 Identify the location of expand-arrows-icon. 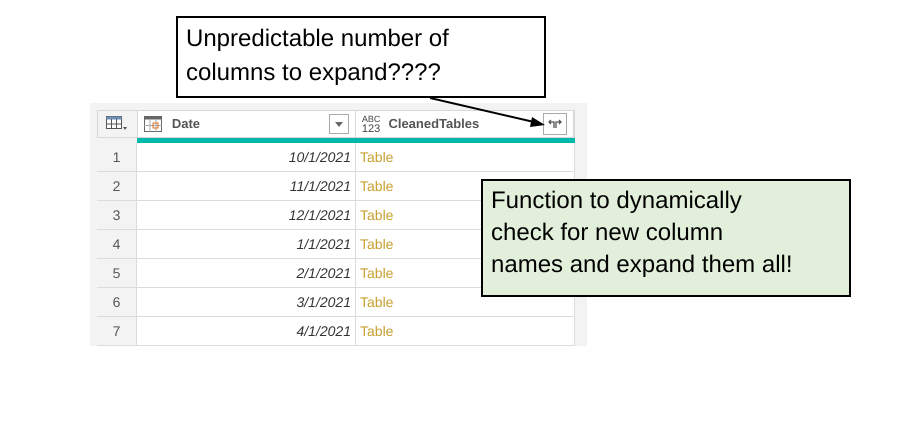
(555, 124).